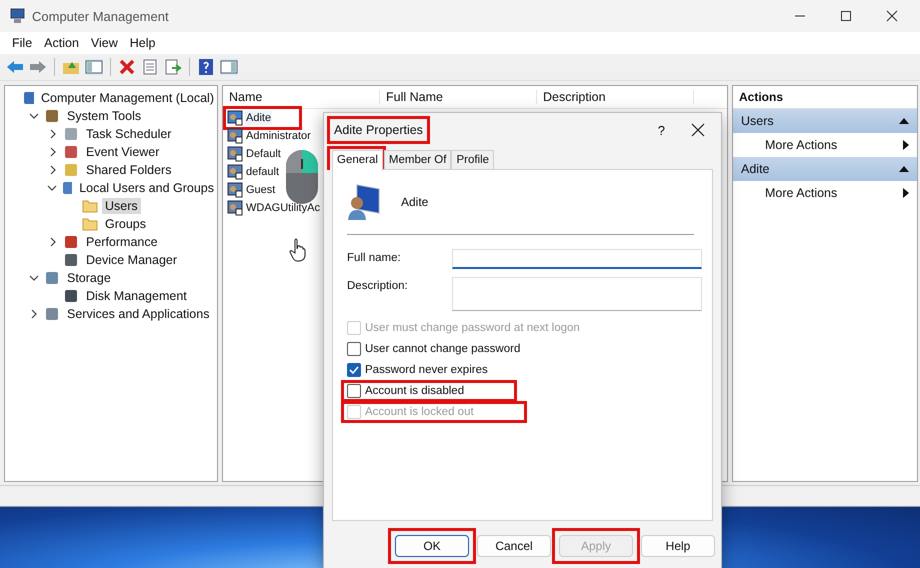  I want to click on dialog-button: OK, so click(432, 546).